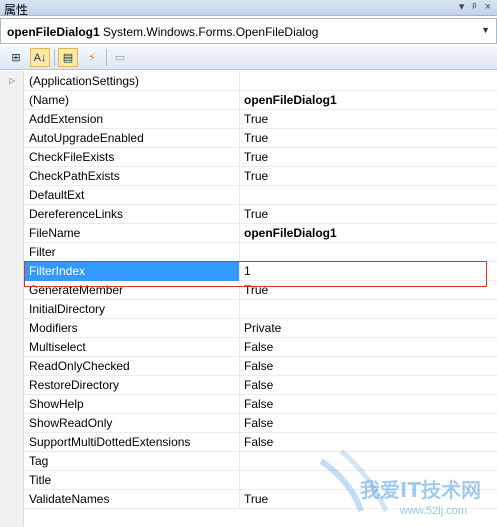  What do you see at coordinates (255, 274) in the screenshot?
I see `annotation-highlight` at bounding box center [255, 274].